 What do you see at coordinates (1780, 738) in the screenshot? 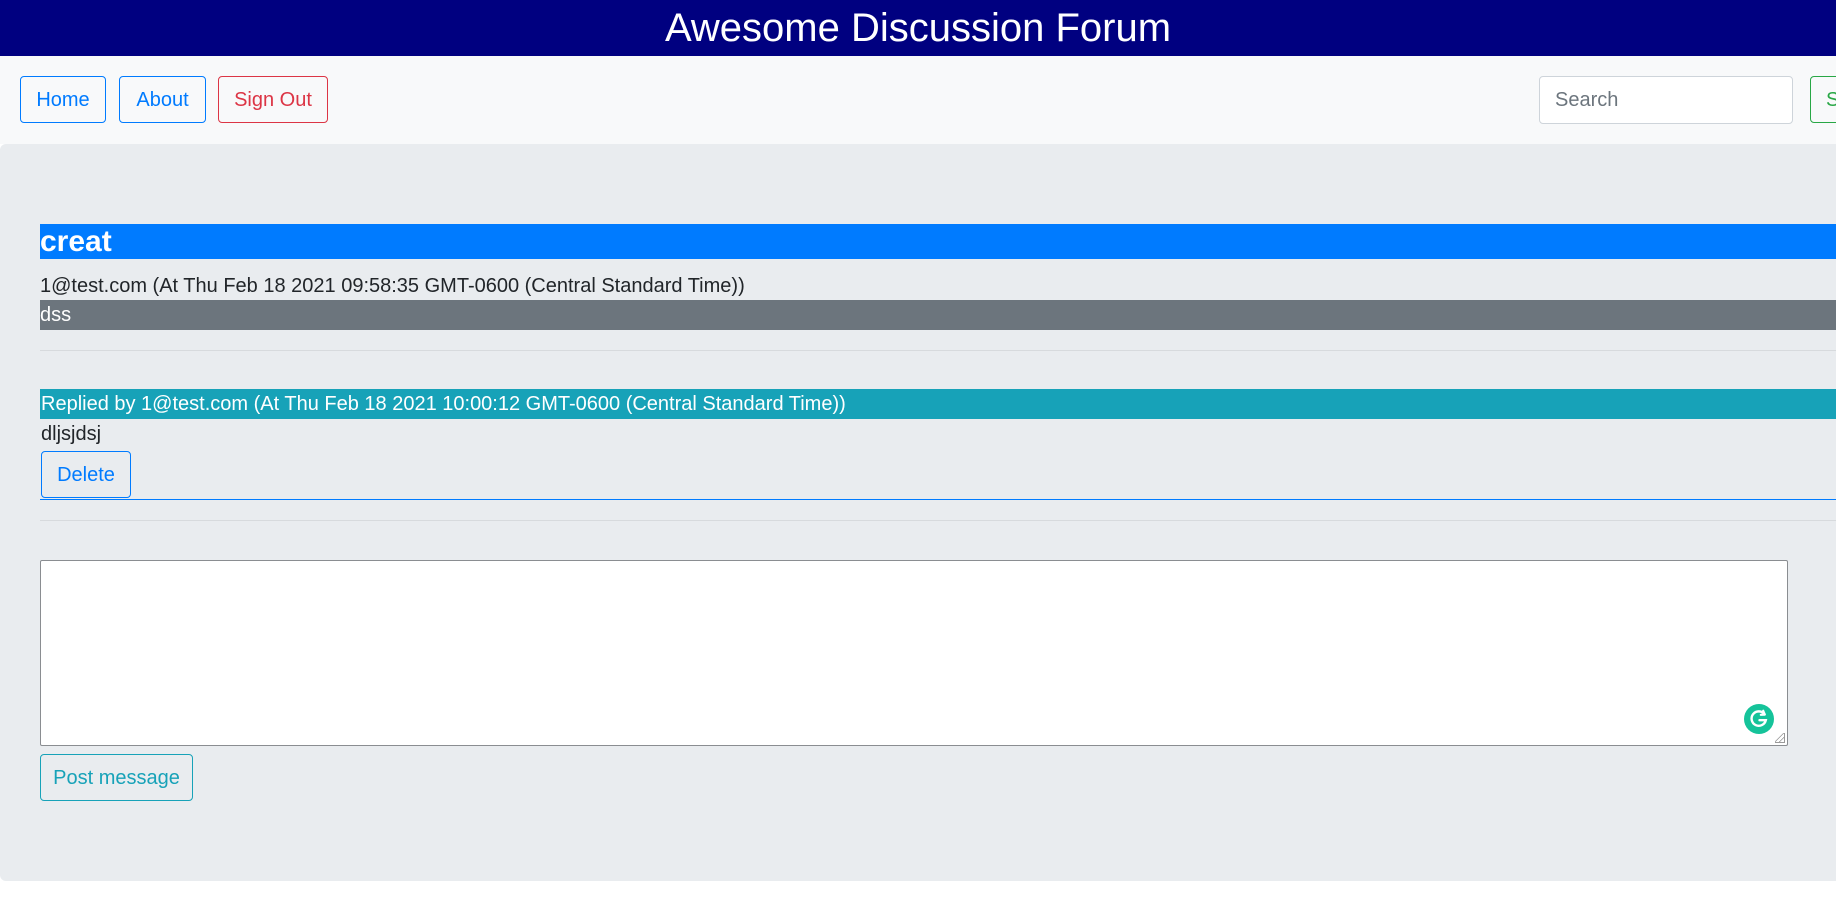
I see `resize-handle` at bounding box center [1780, 738].